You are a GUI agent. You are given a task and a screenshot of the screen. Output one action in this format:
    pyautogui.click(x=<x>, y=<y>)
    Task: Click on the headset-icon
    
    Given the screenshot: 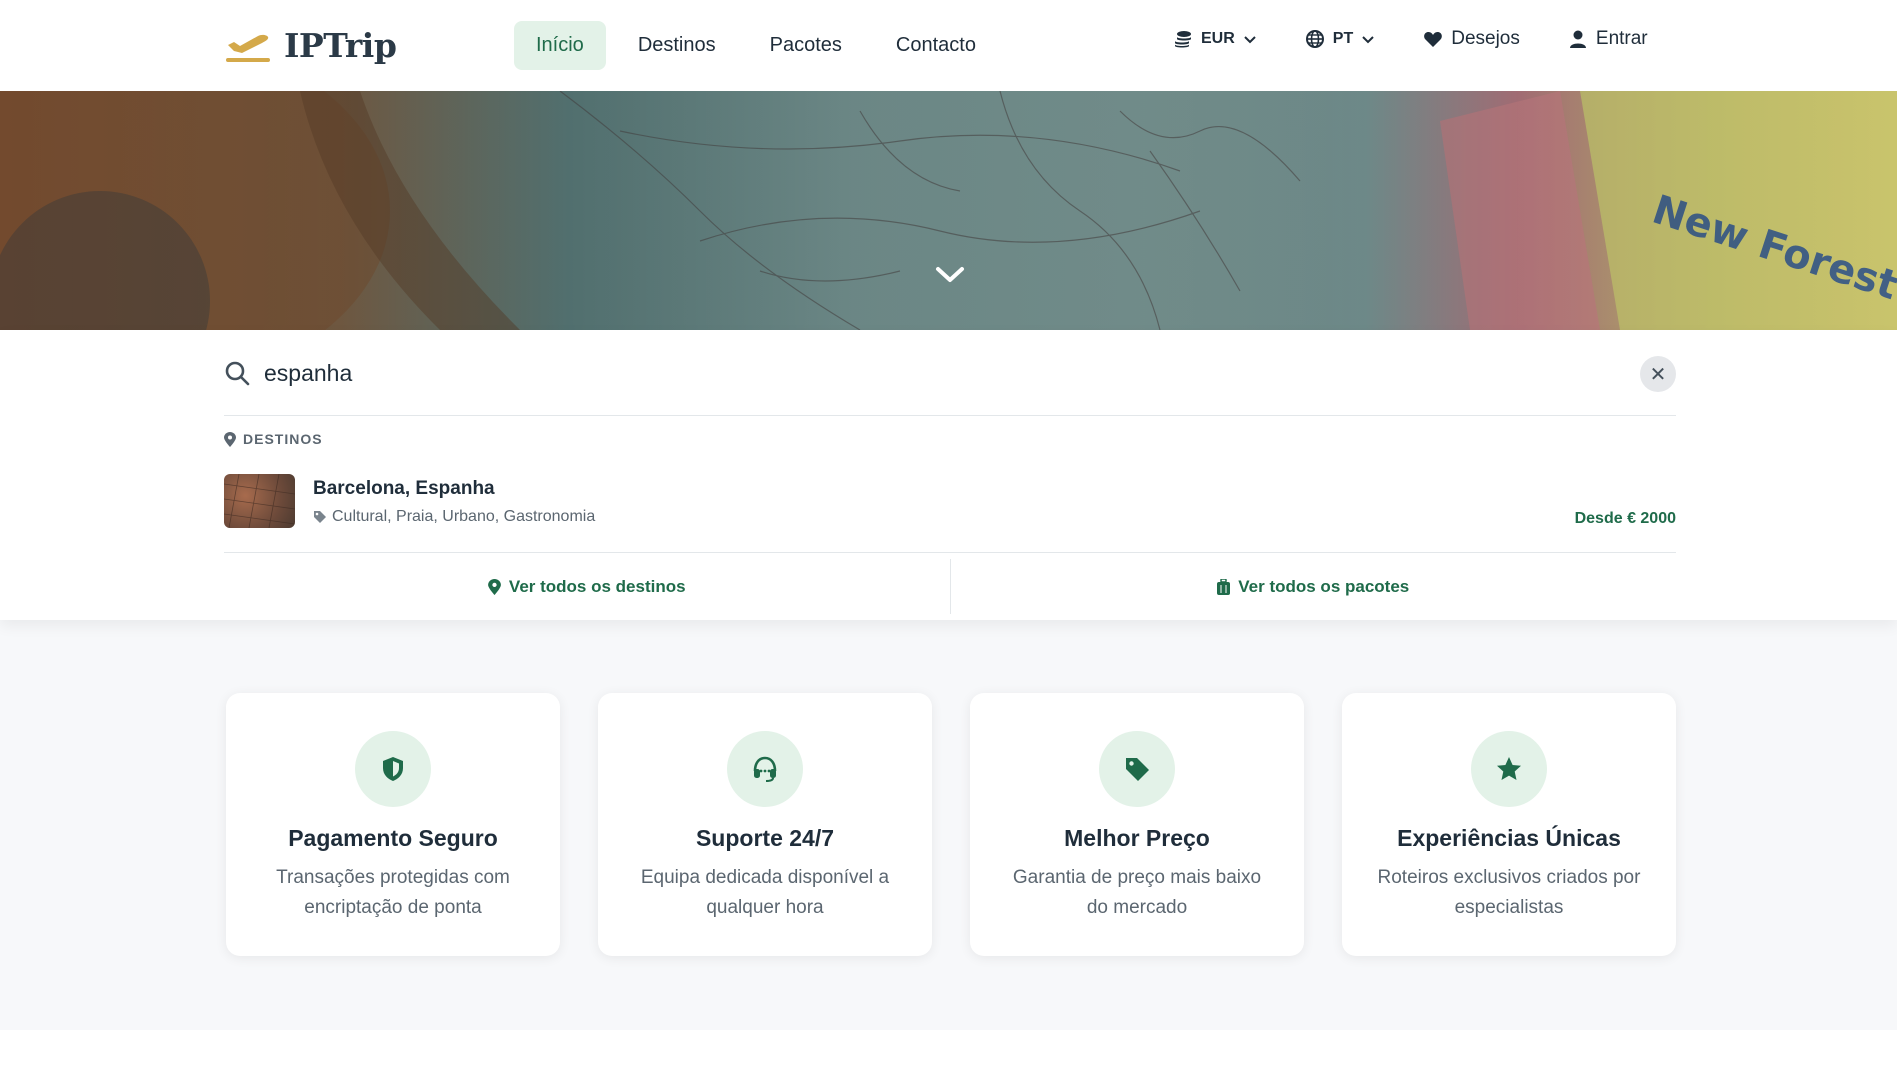 What is the action you would take?
    pyautogui.click(x=765, y=769)
    